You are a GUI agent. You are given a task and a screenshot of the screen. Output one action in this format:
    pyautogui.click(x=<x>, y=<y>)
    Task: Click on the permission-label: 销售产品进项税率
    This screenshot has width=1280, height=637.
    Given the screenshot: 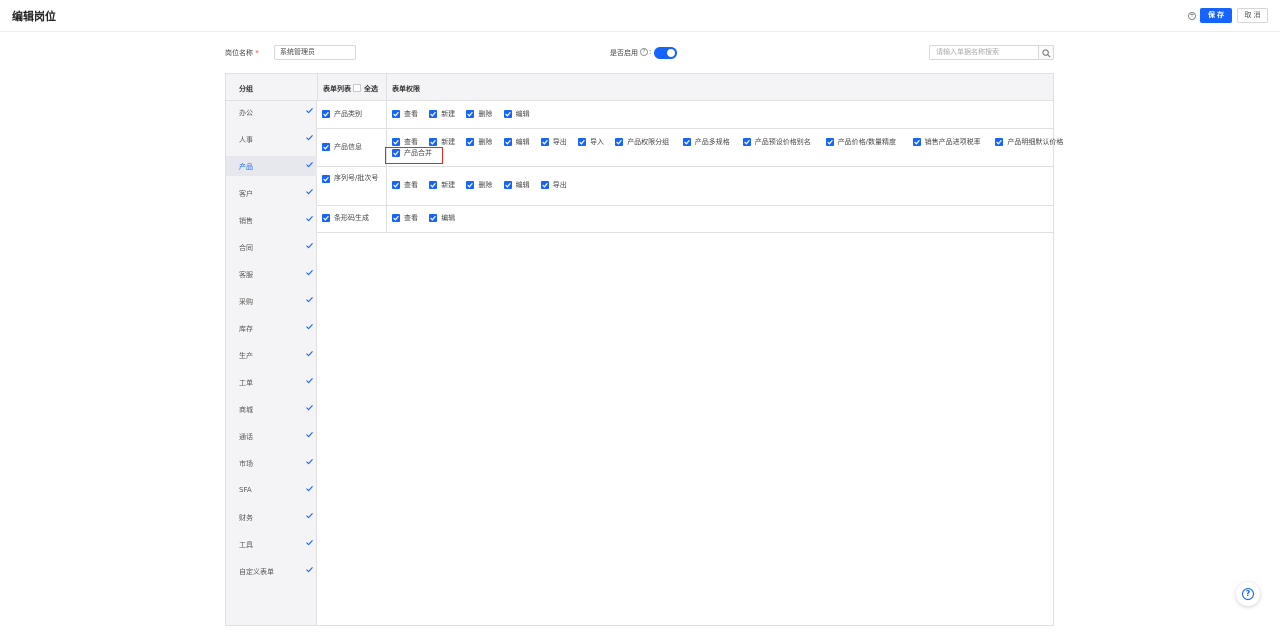 What is the action you would take?
    pyautogui.click(x=952, y=142)
    